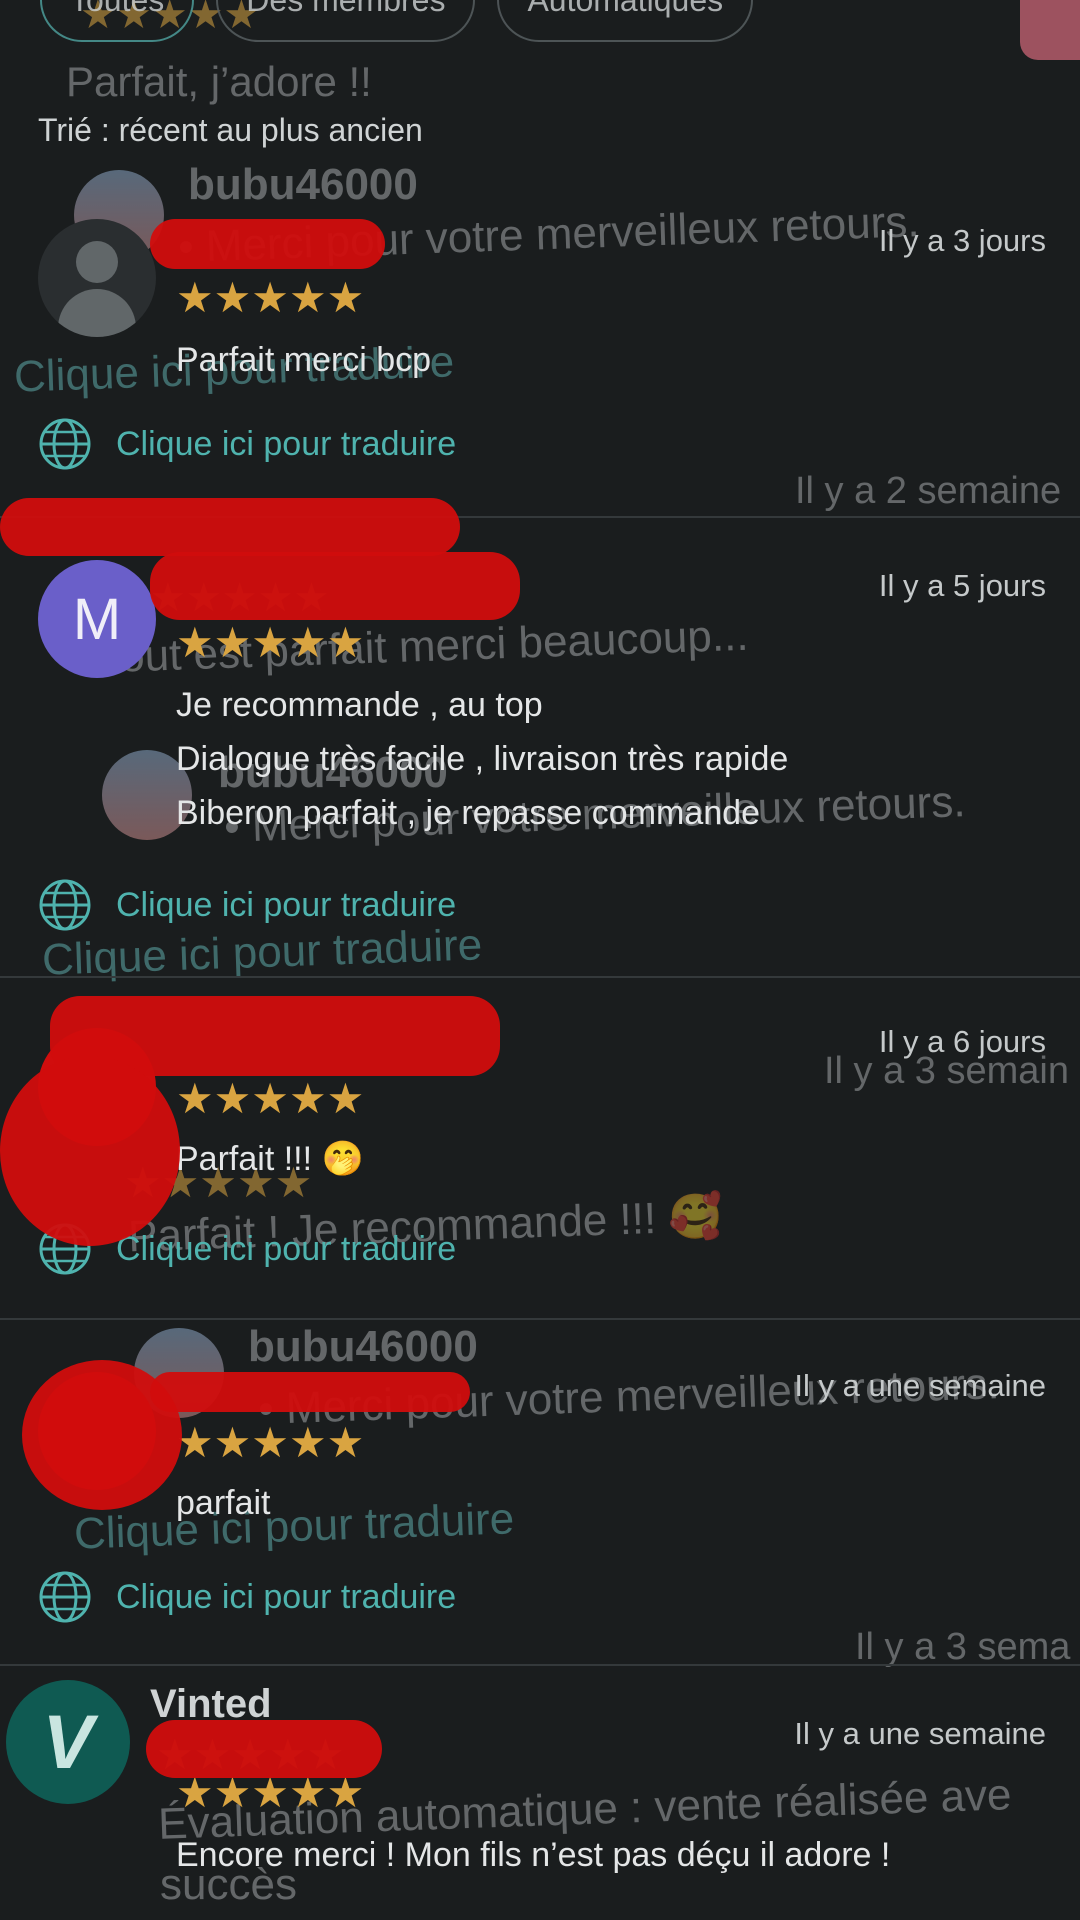  I want to click on review-comment: Parfait !!! 🤭, so click(270, 1159).